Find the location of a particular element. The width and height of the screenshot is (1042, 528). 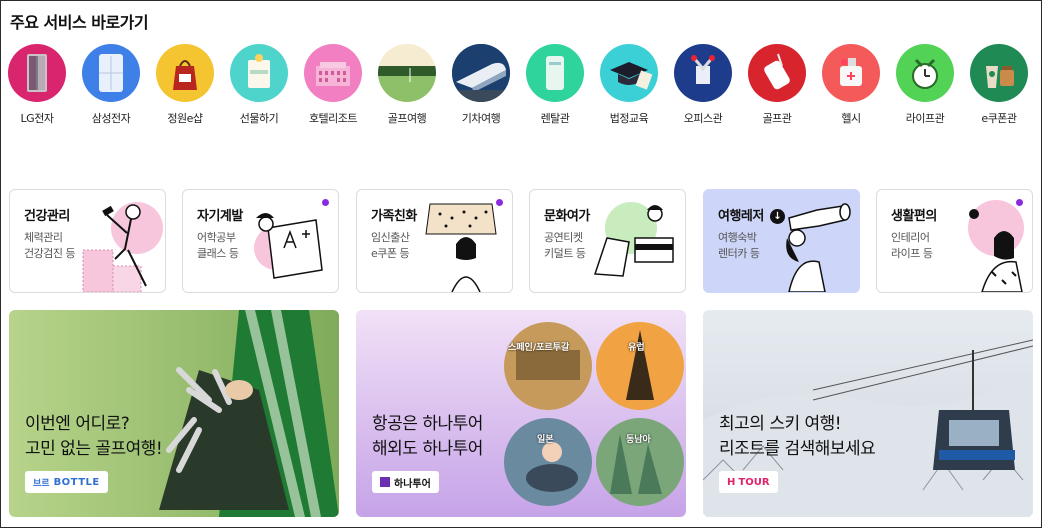

service-label: 골프여행 is located at coordinates (407, 118).